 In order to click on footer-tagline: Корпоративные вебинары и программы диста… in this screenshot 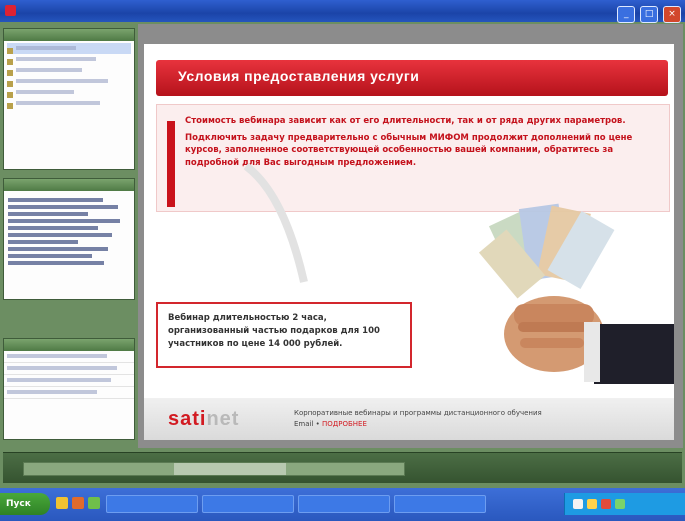, I will do `click(418, 413)`.